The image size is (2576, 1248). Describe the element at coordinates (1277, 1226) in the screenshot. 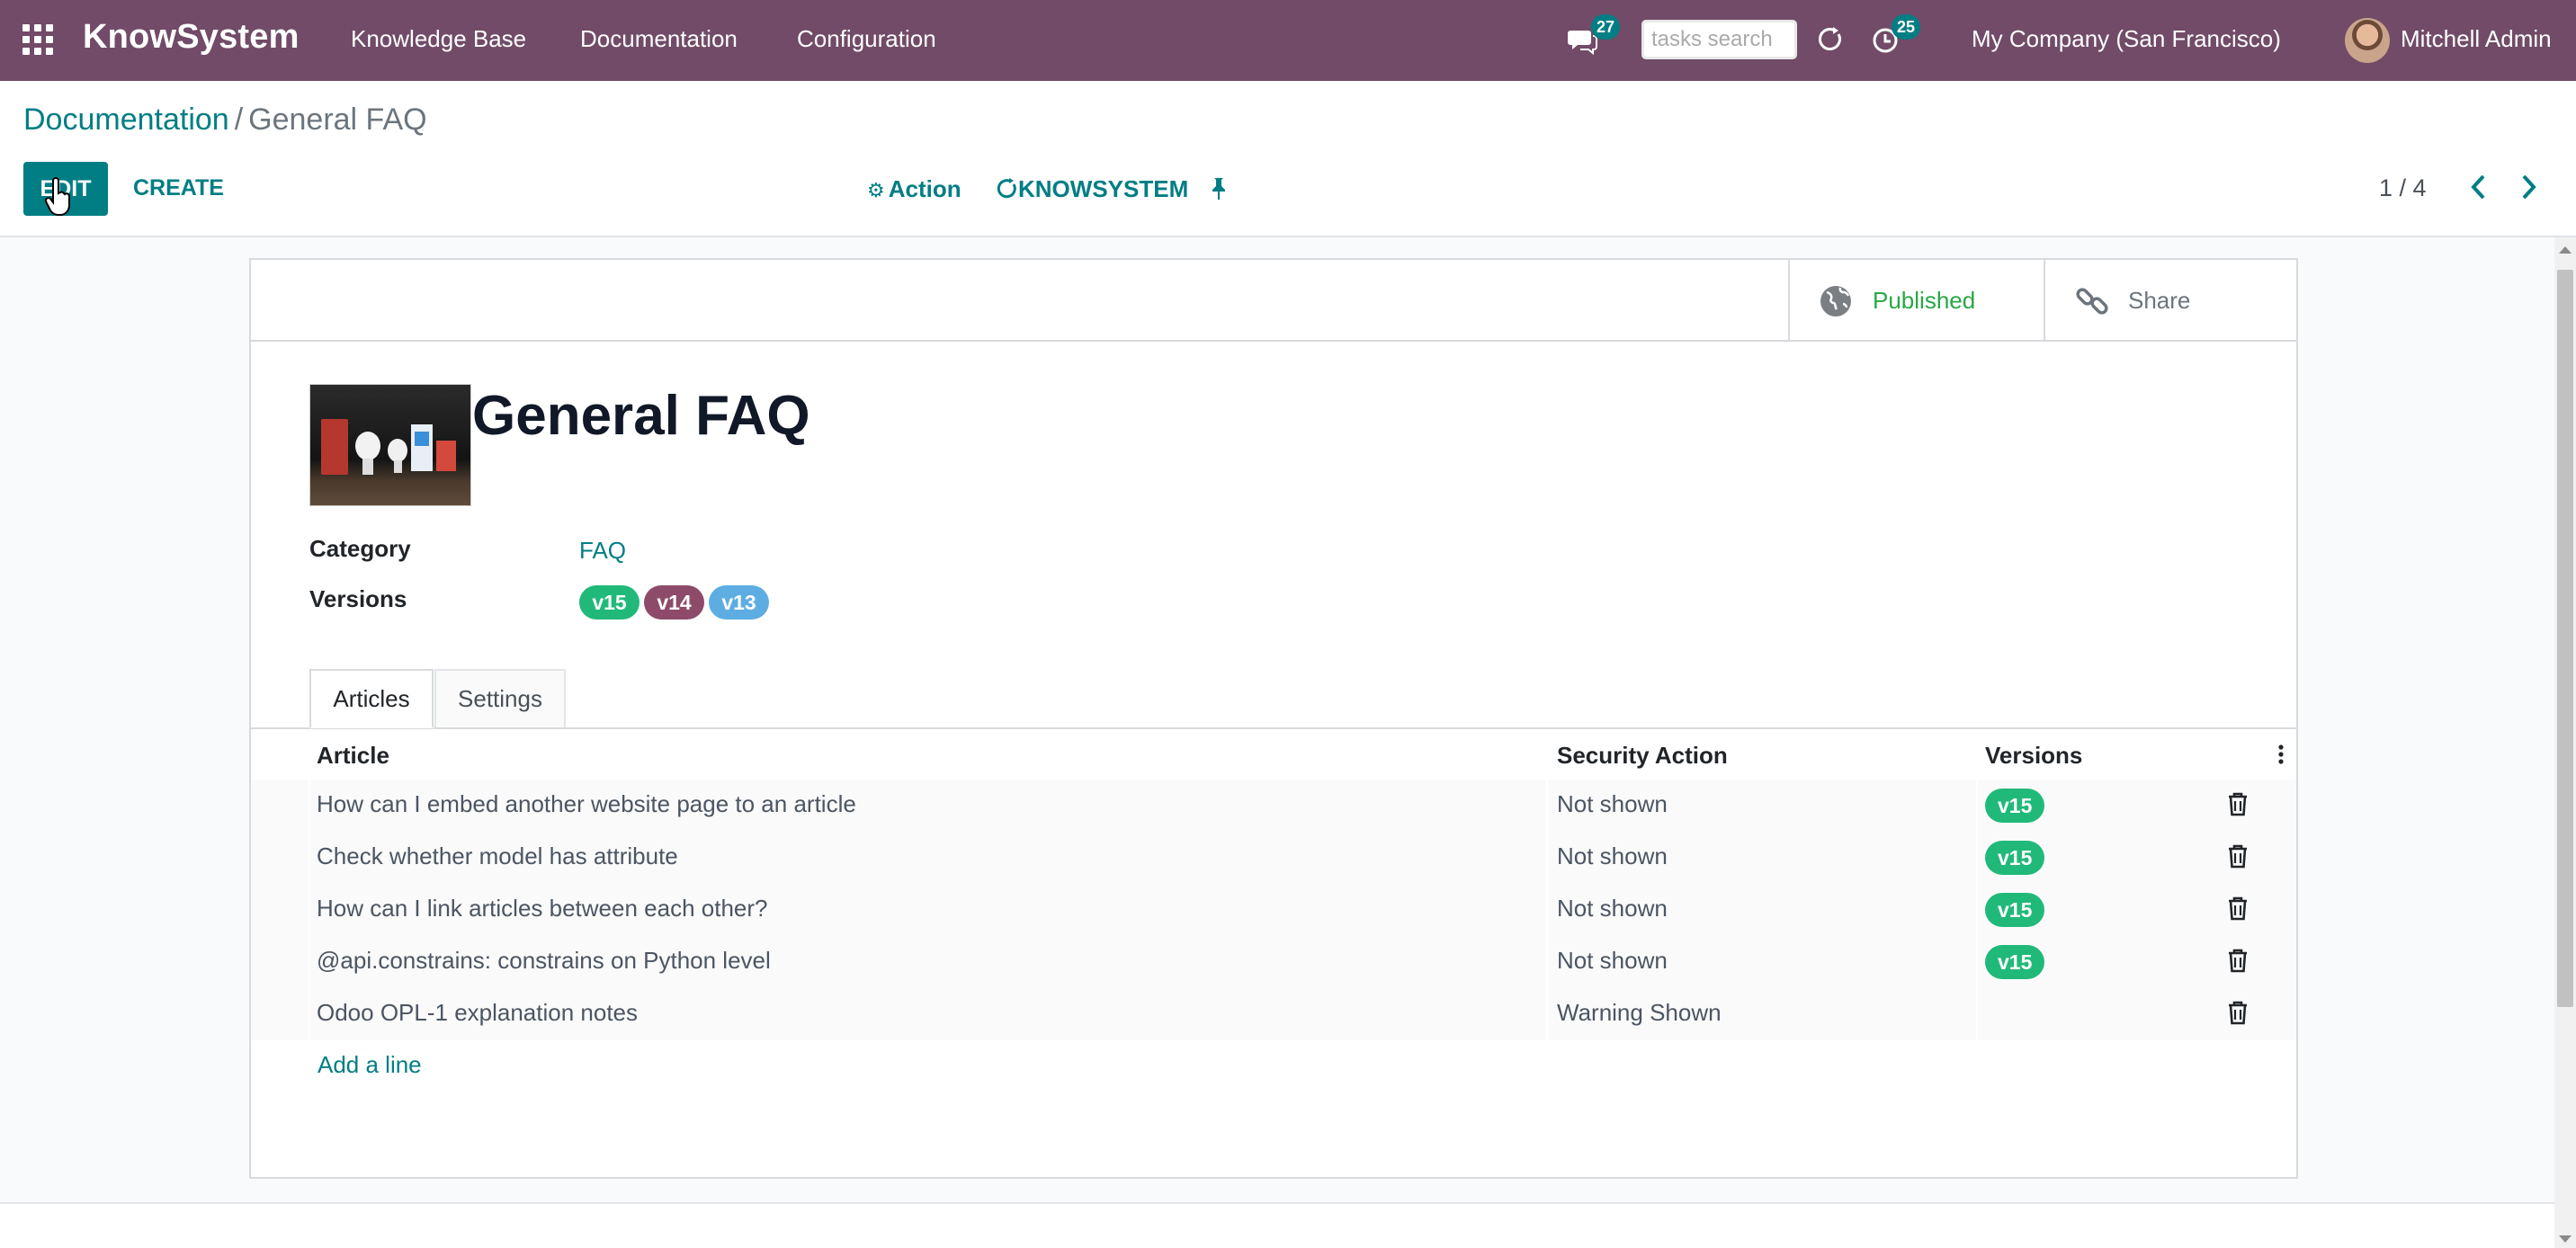

I see `chatter-topbar` at that location.